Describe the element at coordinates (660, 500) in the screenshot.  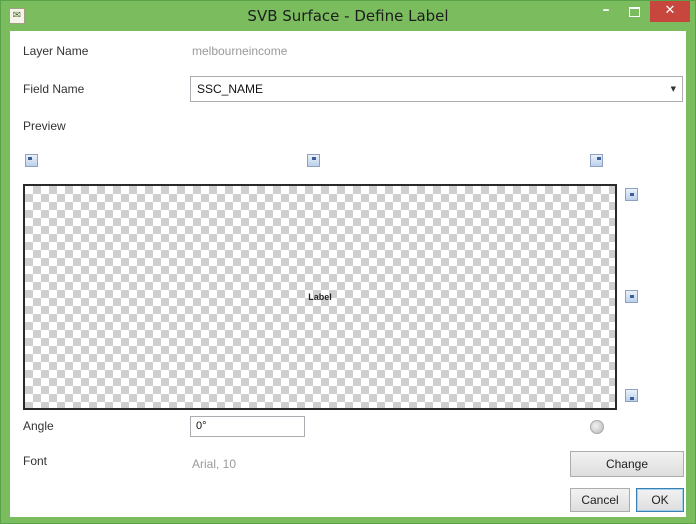
I see `ok-button: OK` at that location.